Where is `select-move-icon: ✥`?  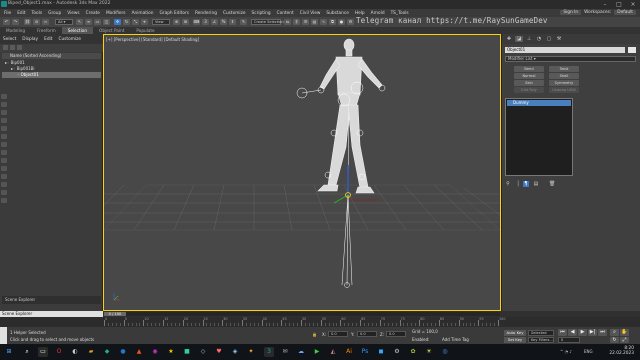 select-move-icon: ✥ is located at coordinates (117, 22).